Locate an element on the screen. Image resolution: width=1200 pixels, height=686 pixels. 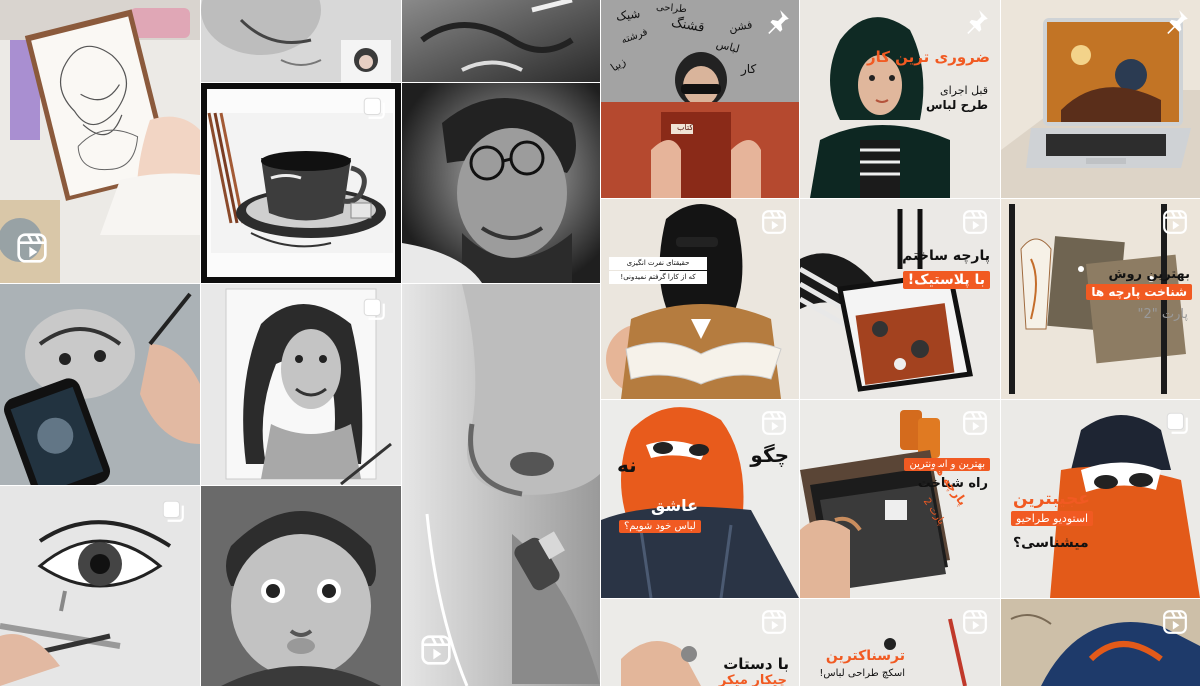
scarf-caption-line3: عاشق is located at coordinates (675, 505).